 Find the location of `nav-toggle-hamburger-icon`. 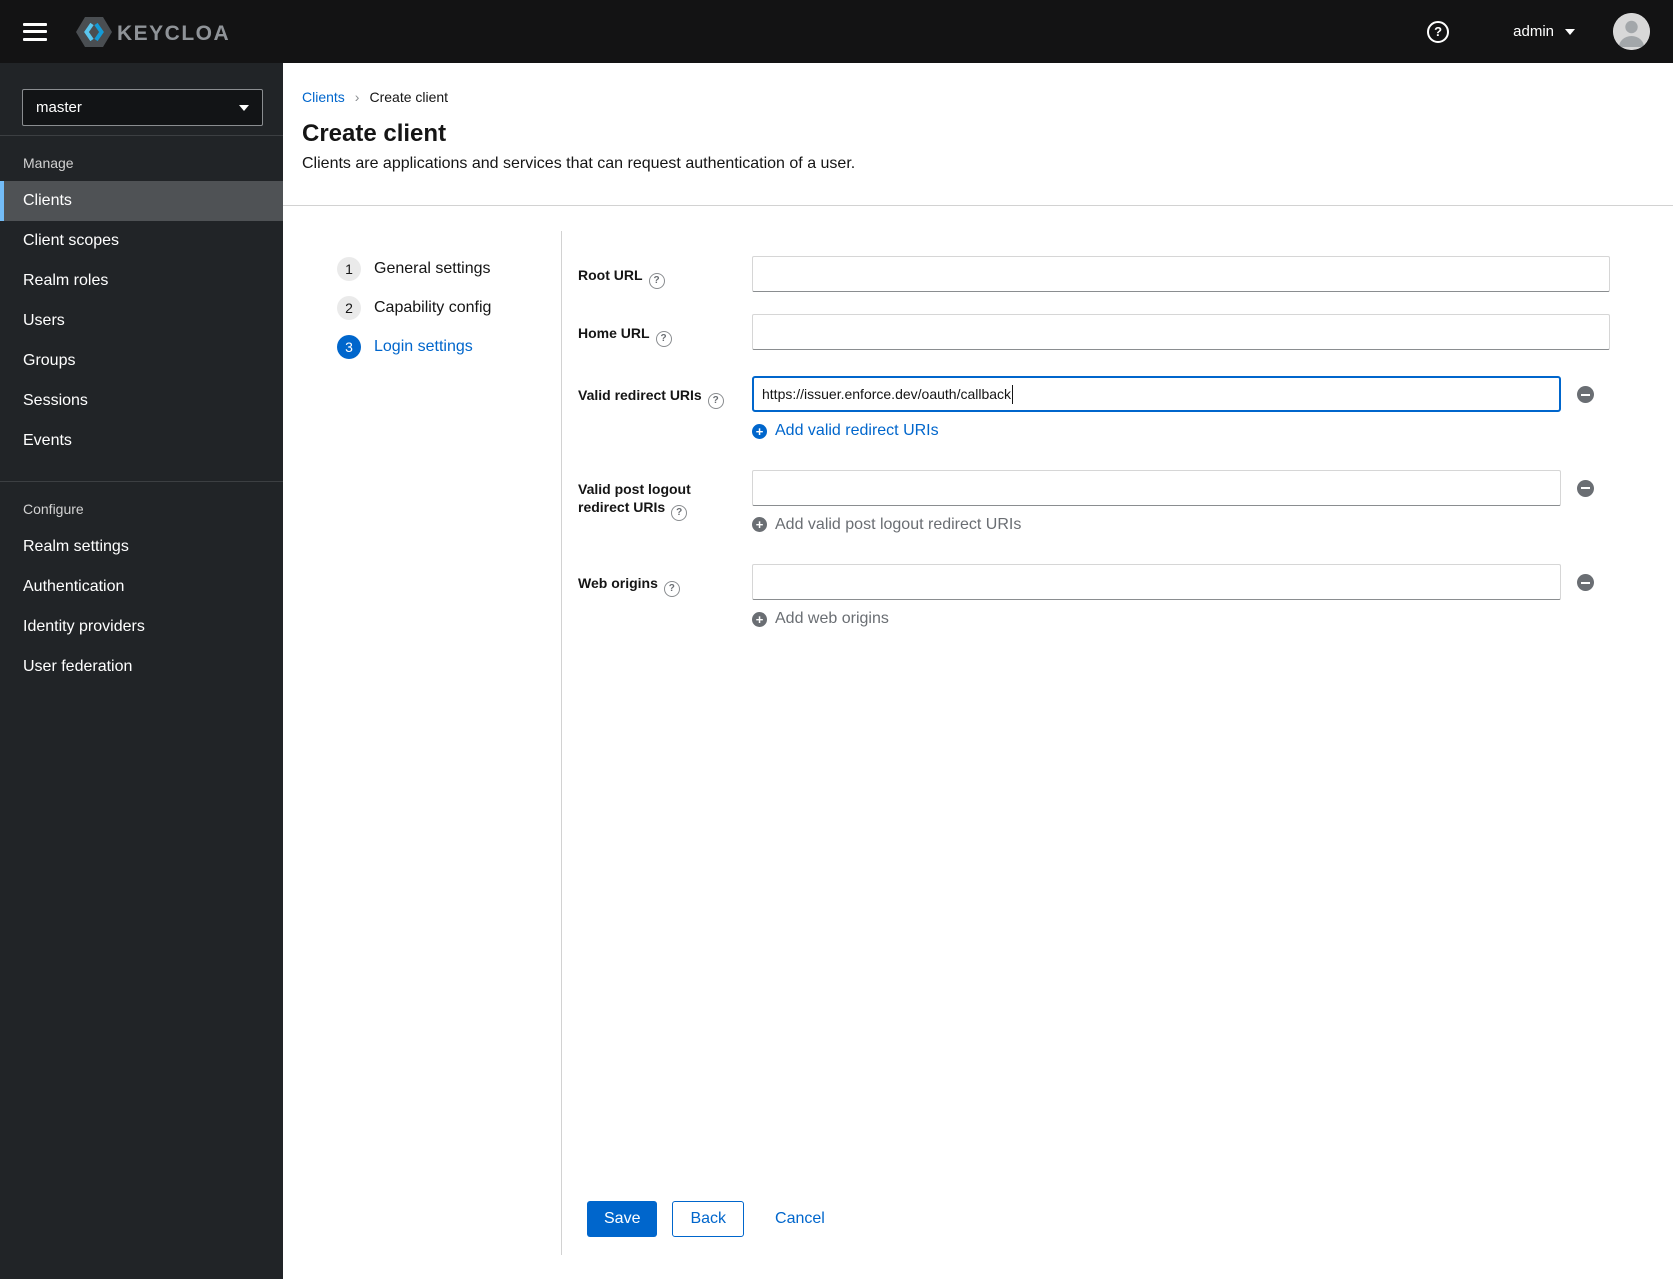

nav-toggle-hamburger-icon is located at coordinates (35, 31).